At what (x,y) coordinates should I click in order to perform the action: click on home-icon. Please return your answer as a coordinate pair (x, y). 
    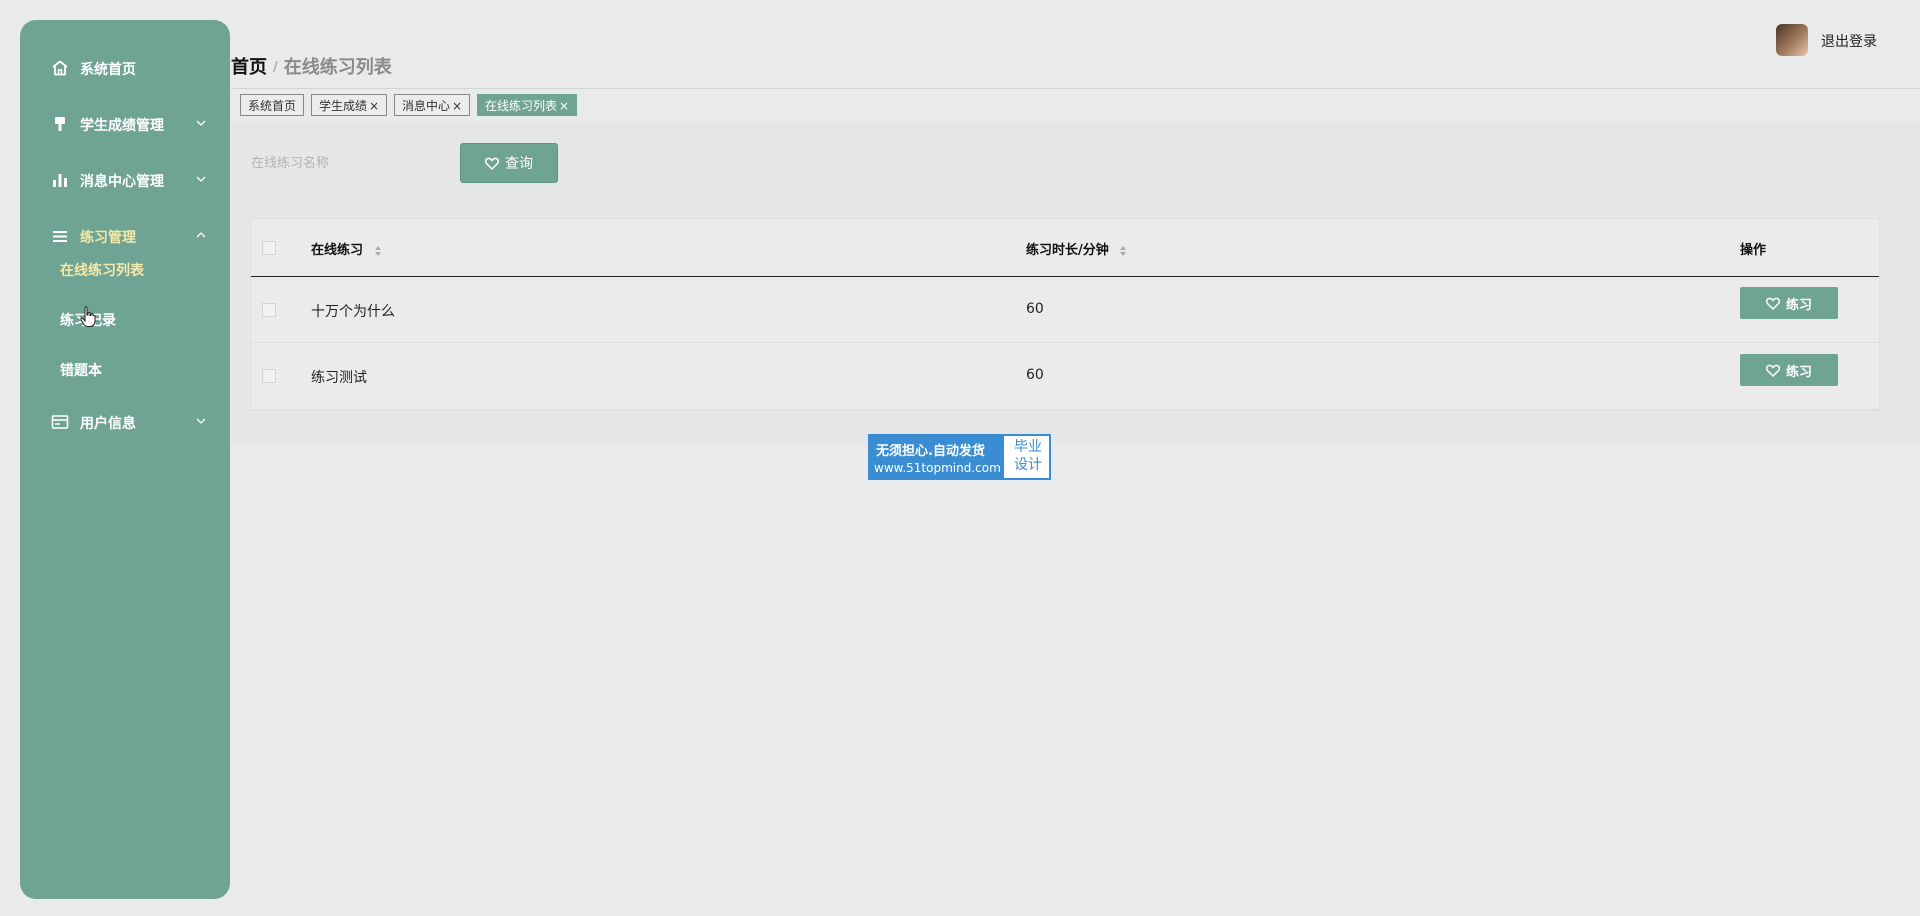
    Looking at the image, I should click on (60, 68).